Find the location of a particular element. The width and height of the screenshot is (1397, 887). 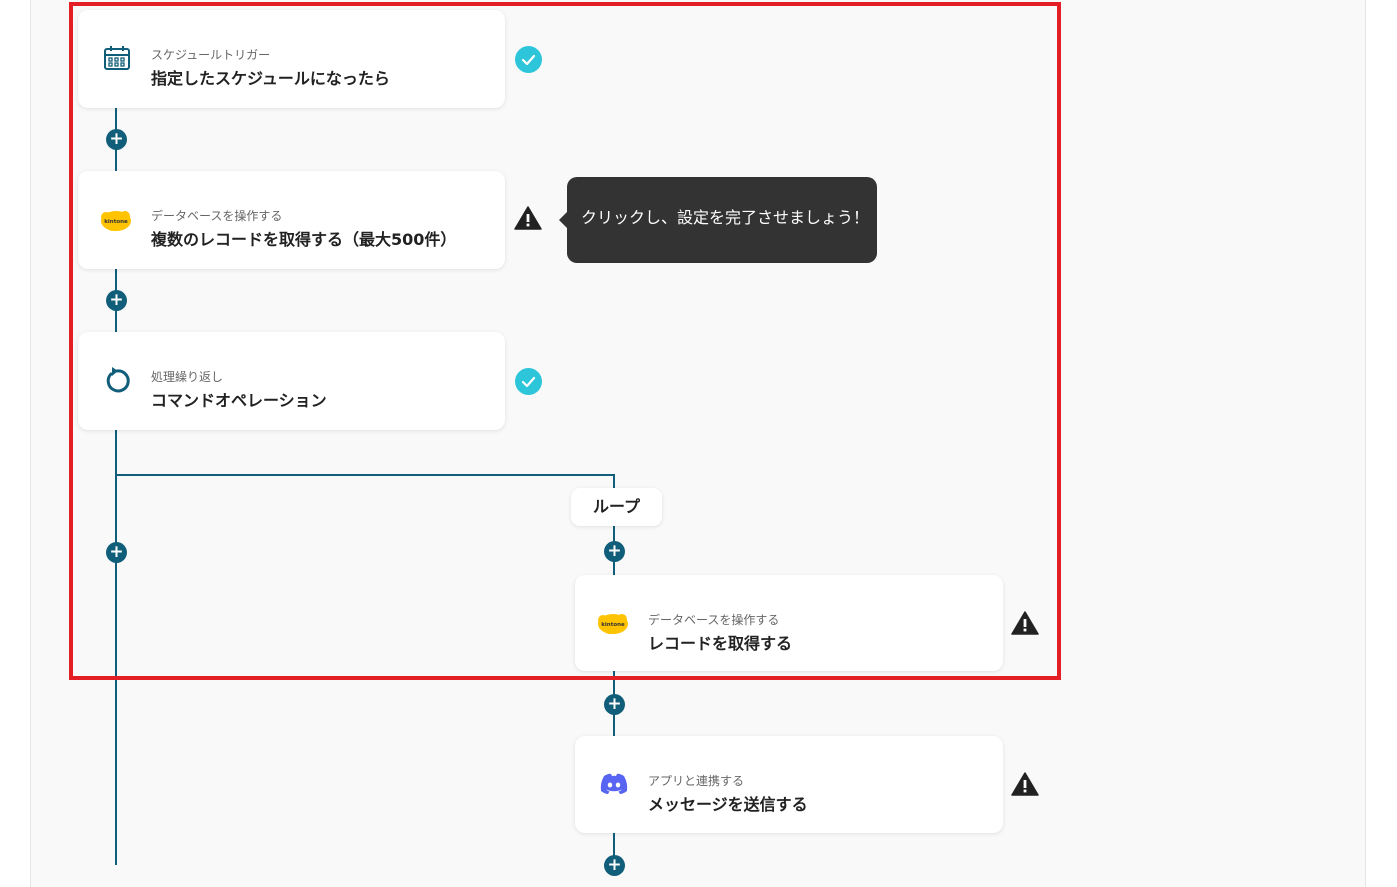

step-category: アプリと連携する is located at coordinates (696, 781).